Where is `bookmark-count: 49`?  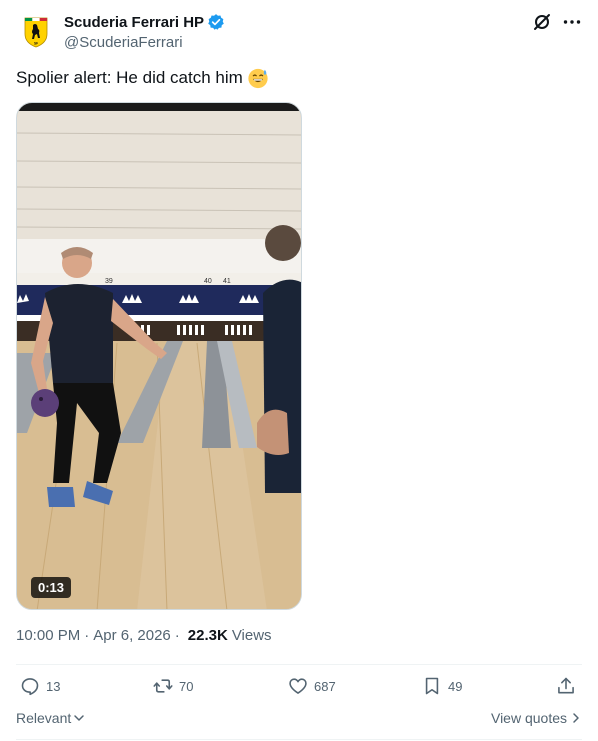
bookmark-count: 49 is located at coordinates (455, 686).